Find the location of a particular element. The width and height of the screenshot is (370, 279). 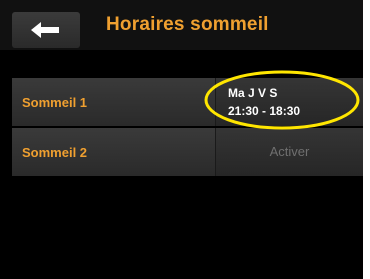

sleep-schedule-label: Sommeil 1 is located at coordinates (114, 102).